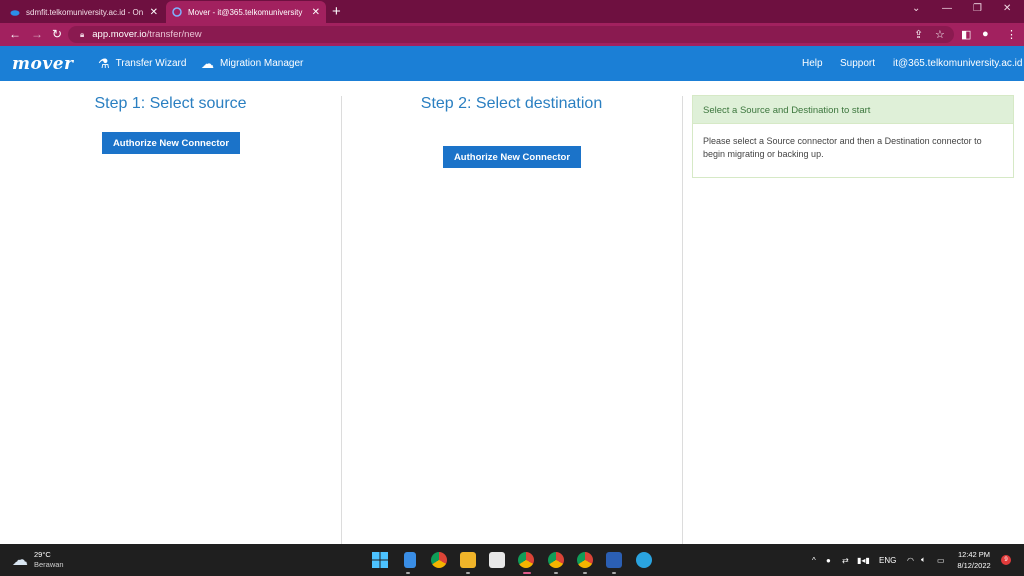  What do you see at coordinates (171, 143) in the screenshot?
I see `authorize-source-connector-button: Authorize New Connector` at bounding box center [171, 143].